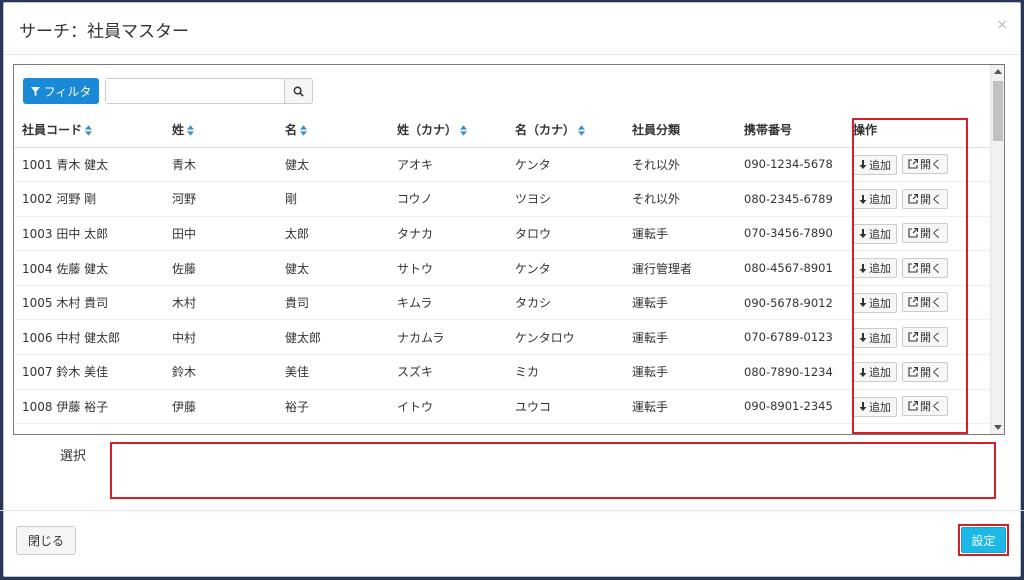 Image resolution: width=1024 pixels, height=580 pixels. What do you see at coordinates (983, 540) in the screenshot?
I see `set-button: 設定` at bounding box center [983, 540].